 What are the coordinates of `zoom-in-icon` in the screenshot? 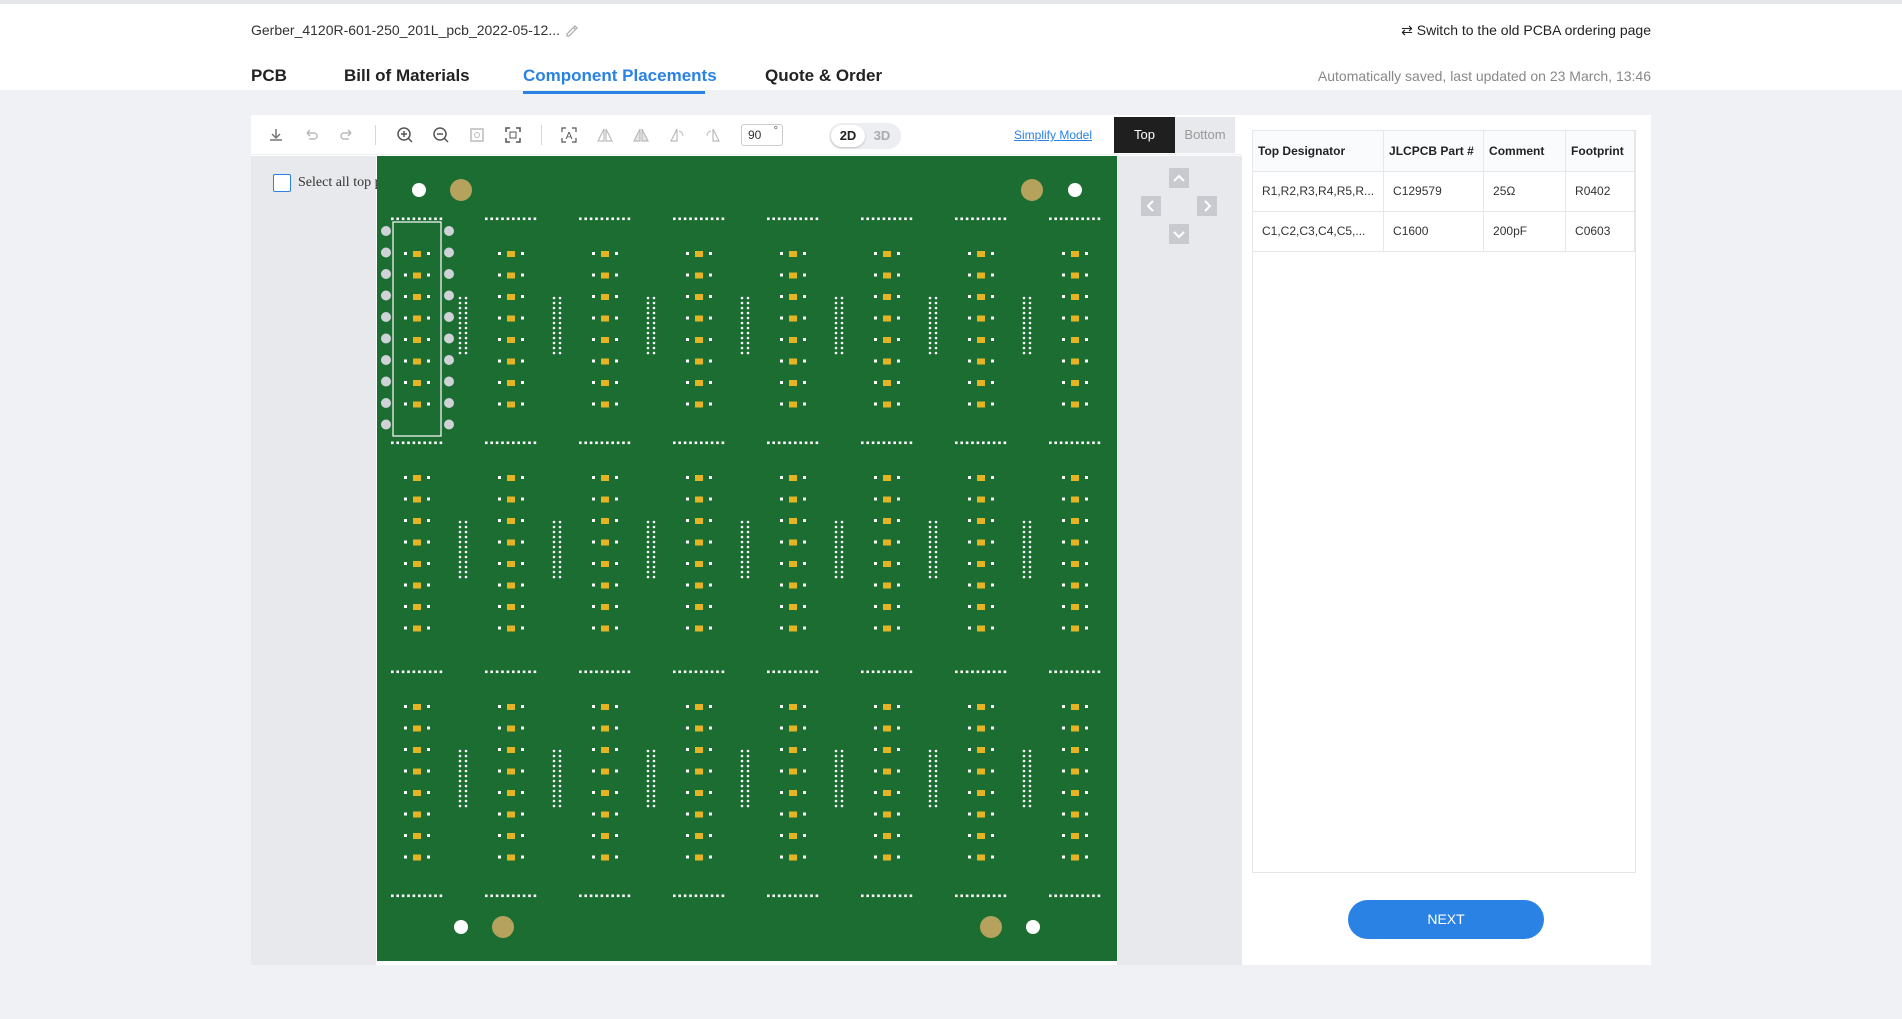 It's located at (405, 135).